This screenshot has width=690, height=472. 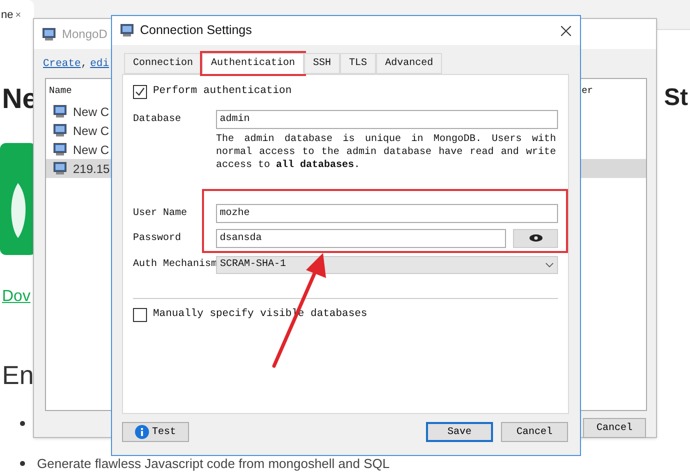 I want to click on field-label: Database, so click(x=157, y=119).